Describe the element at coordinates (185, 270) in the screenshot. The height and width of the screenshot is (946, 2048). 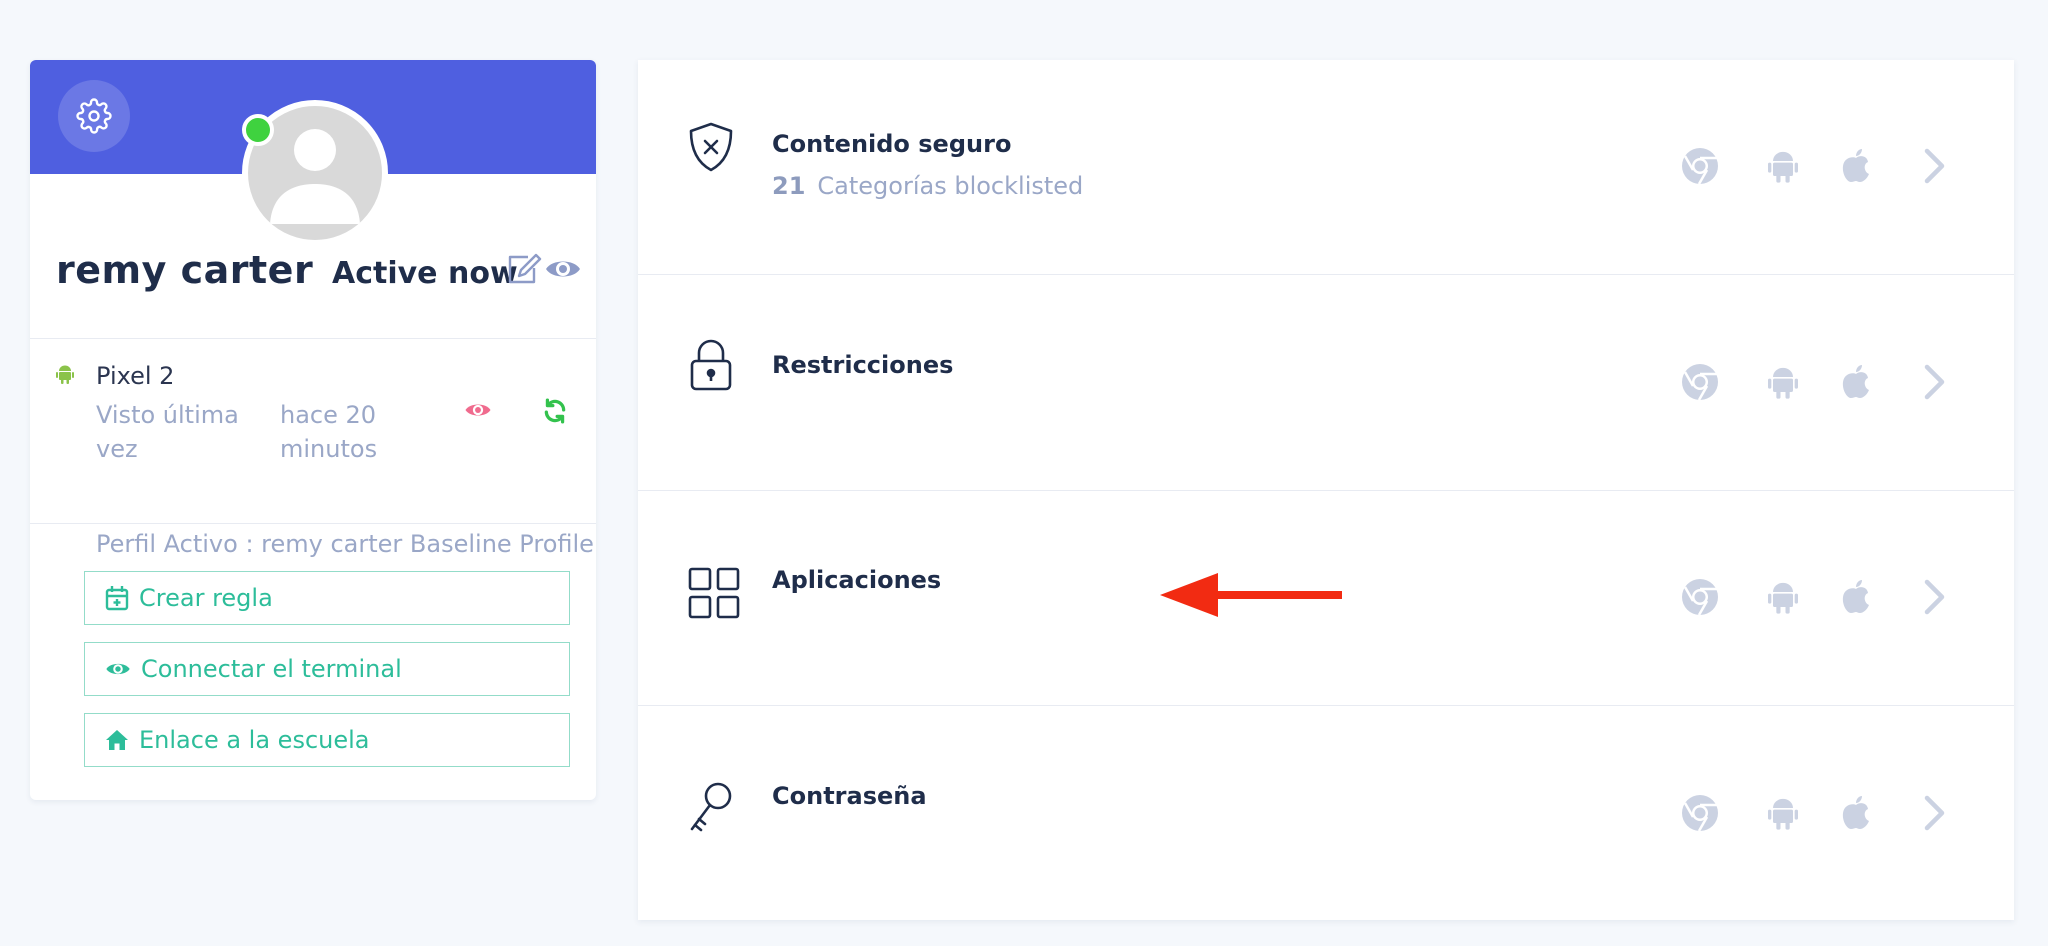
I see `user-name: remy carter` at that location.